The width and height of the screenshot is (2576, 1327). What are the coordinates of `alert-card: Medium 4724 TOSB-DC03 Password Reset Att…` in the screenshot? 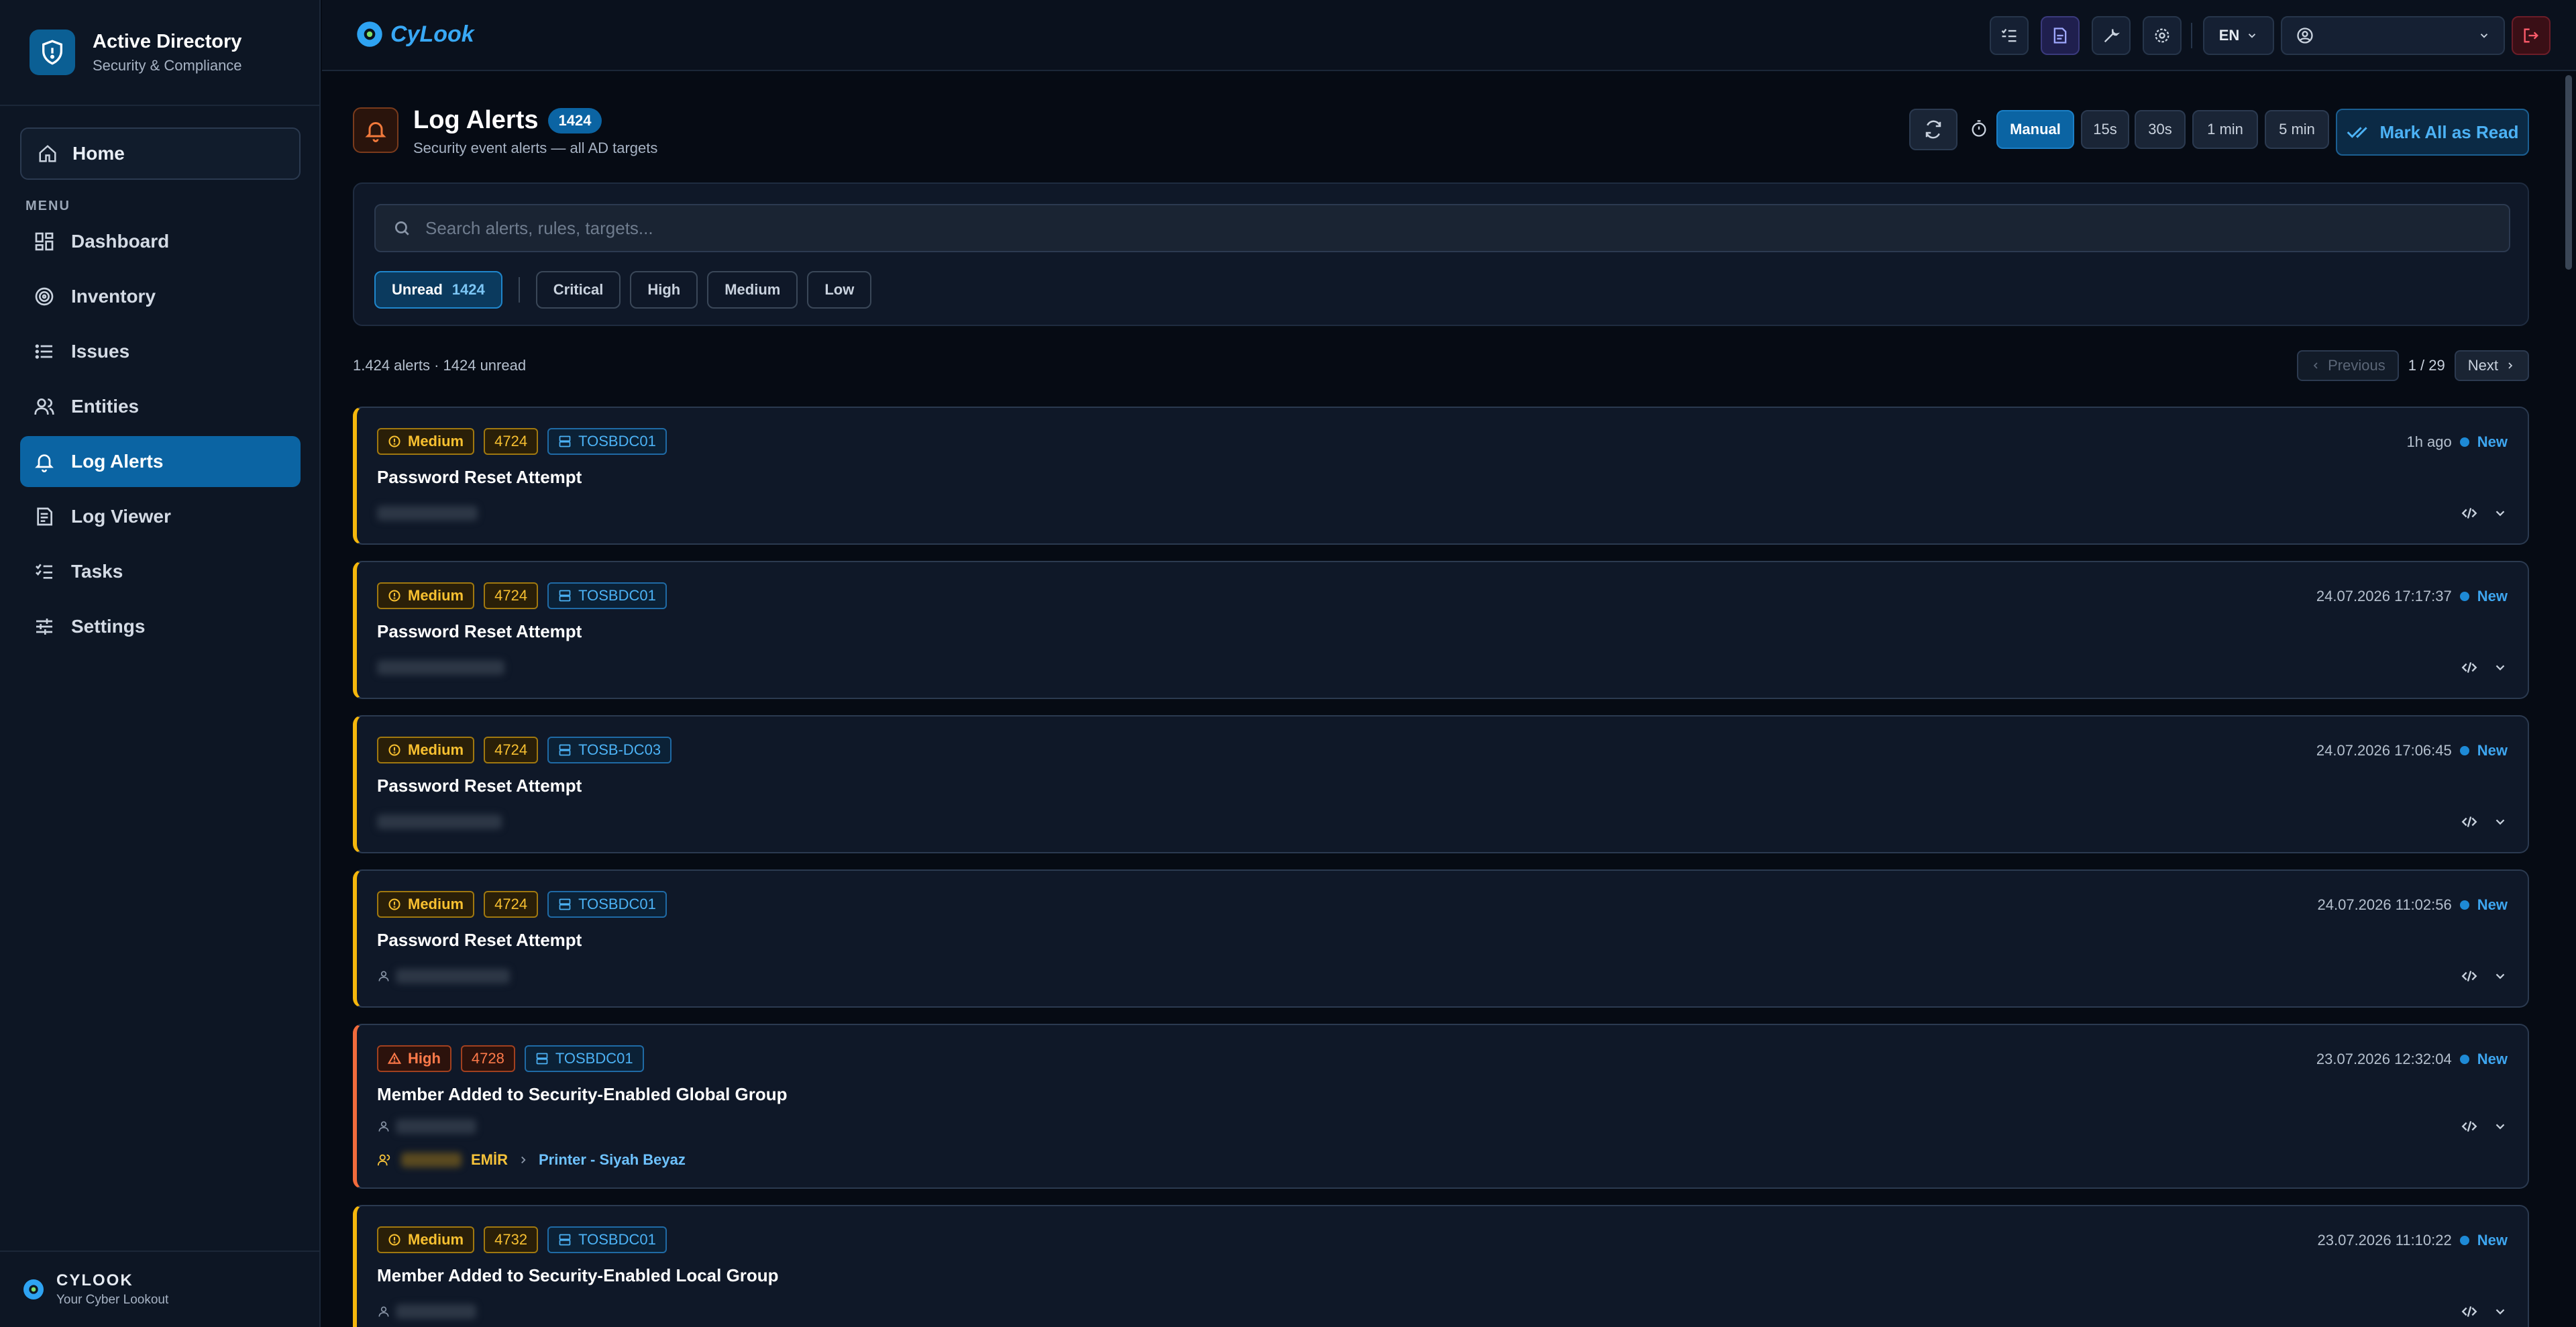 It's located at (1441, 784).